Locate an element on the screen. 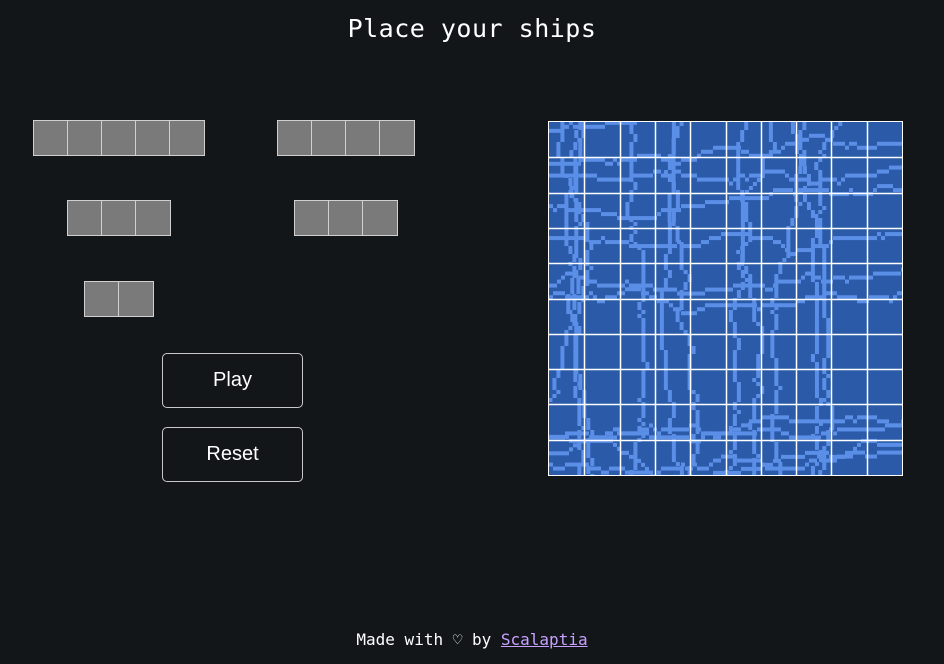 The width and height of the screenshot is (944, 664). ship-3a is located at coordinates (119, 218).